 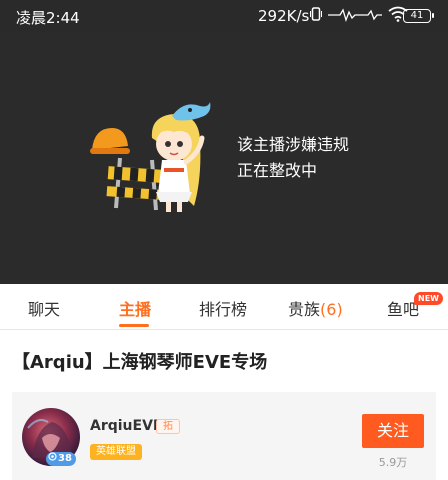 I want to click on violation-notice: 该主播涉嫌违规 正在整改中, so click(x=293, y=158).